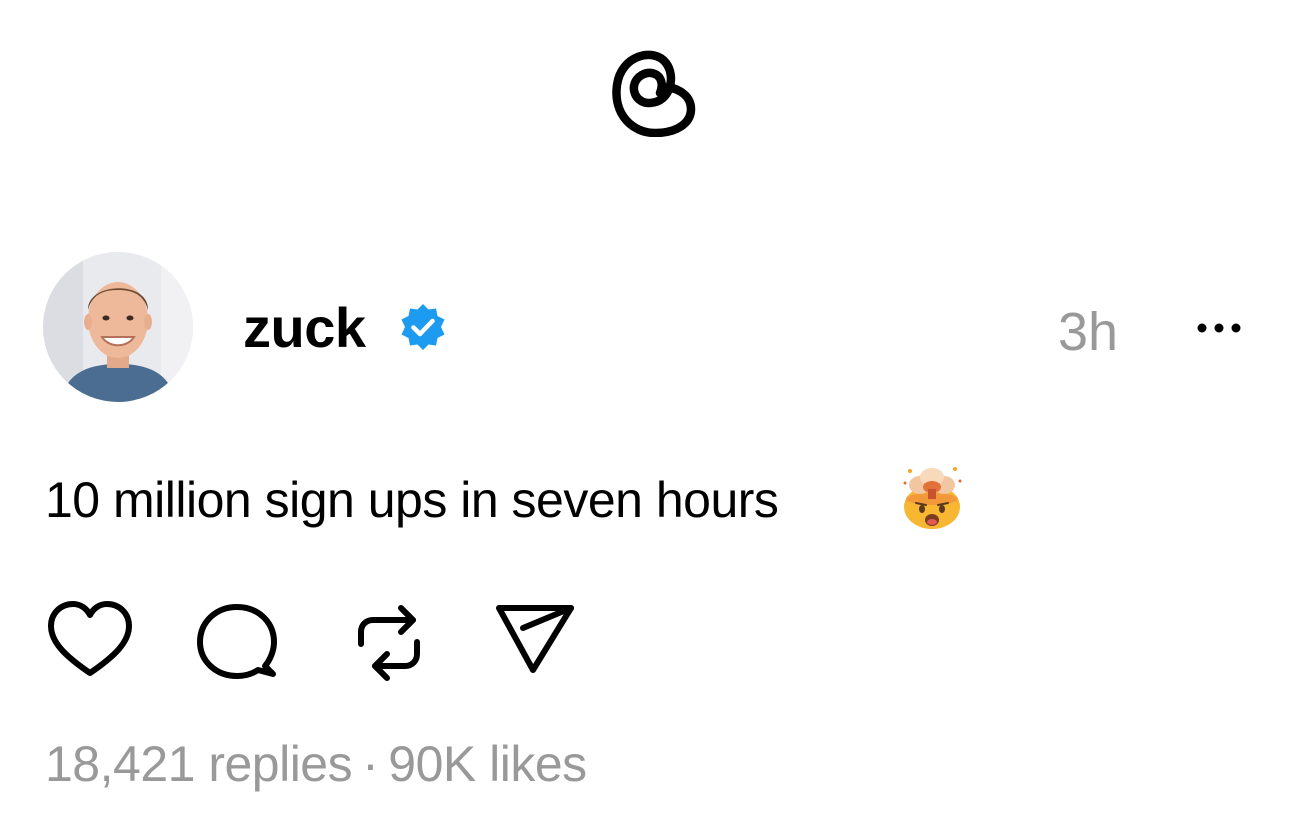 Image resolution: width=1292 pixels, height=827 pixels. What do you see at coordinates (199, 764) in the screenshot?
I see `replies-count: 18,421 replies` at bounding box center [199, 764].